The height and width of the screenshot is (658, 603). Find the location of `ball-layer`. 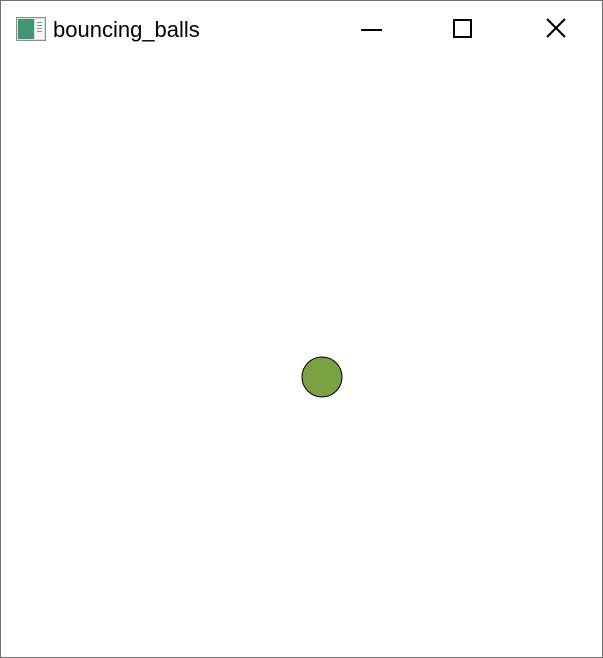

ball-layer is located at coordinates (322, 377).